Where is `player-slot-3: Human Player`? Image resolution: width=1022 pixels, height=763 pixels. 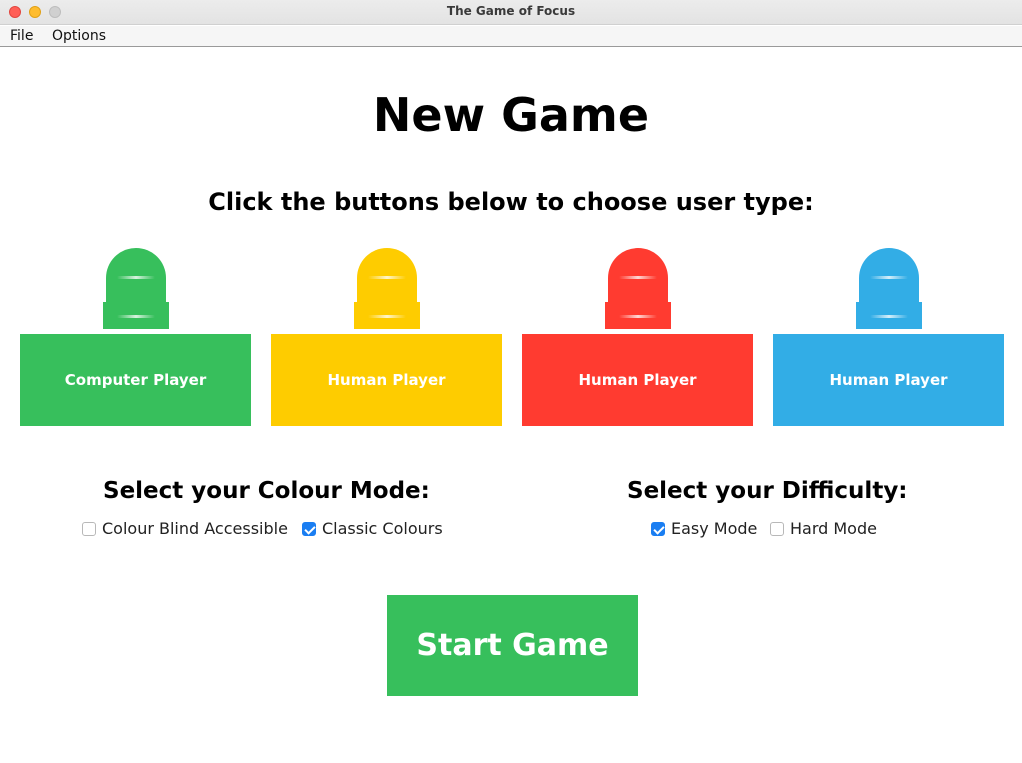
player-slot-3: Human Player is located at coordinates (637, 337).